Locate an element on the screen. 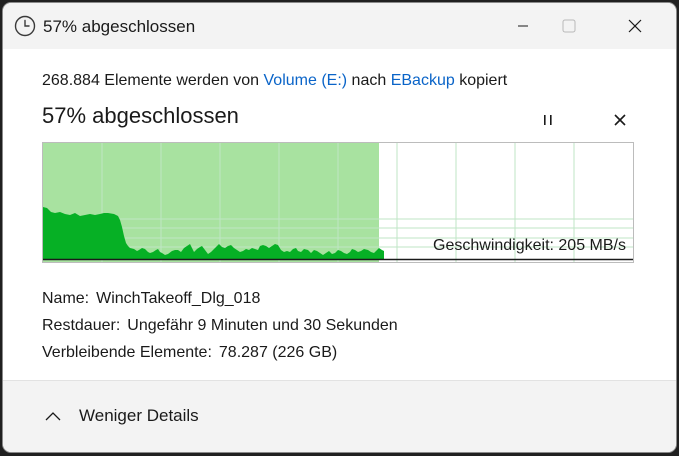 This screenshot has height=456, width=679. minimize-icon is located at coordinates (523, 26).